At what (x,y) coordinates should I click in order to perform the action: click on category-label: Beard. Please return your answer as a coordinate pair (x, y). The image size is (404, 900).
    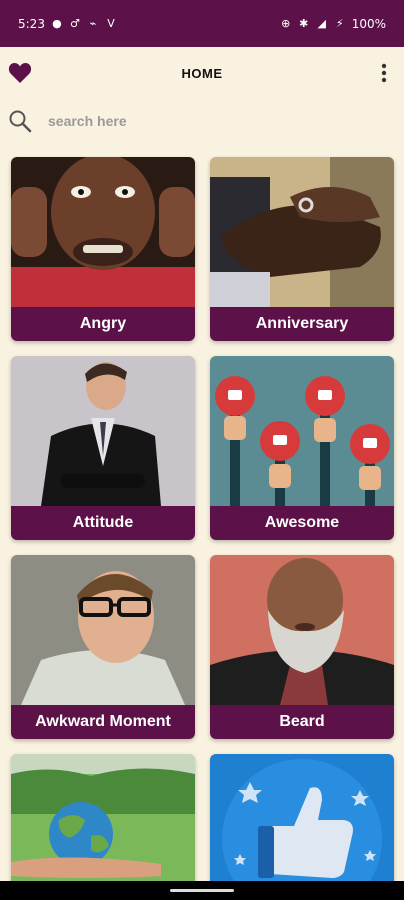
    Looking at the image, I should click on (302, 722).